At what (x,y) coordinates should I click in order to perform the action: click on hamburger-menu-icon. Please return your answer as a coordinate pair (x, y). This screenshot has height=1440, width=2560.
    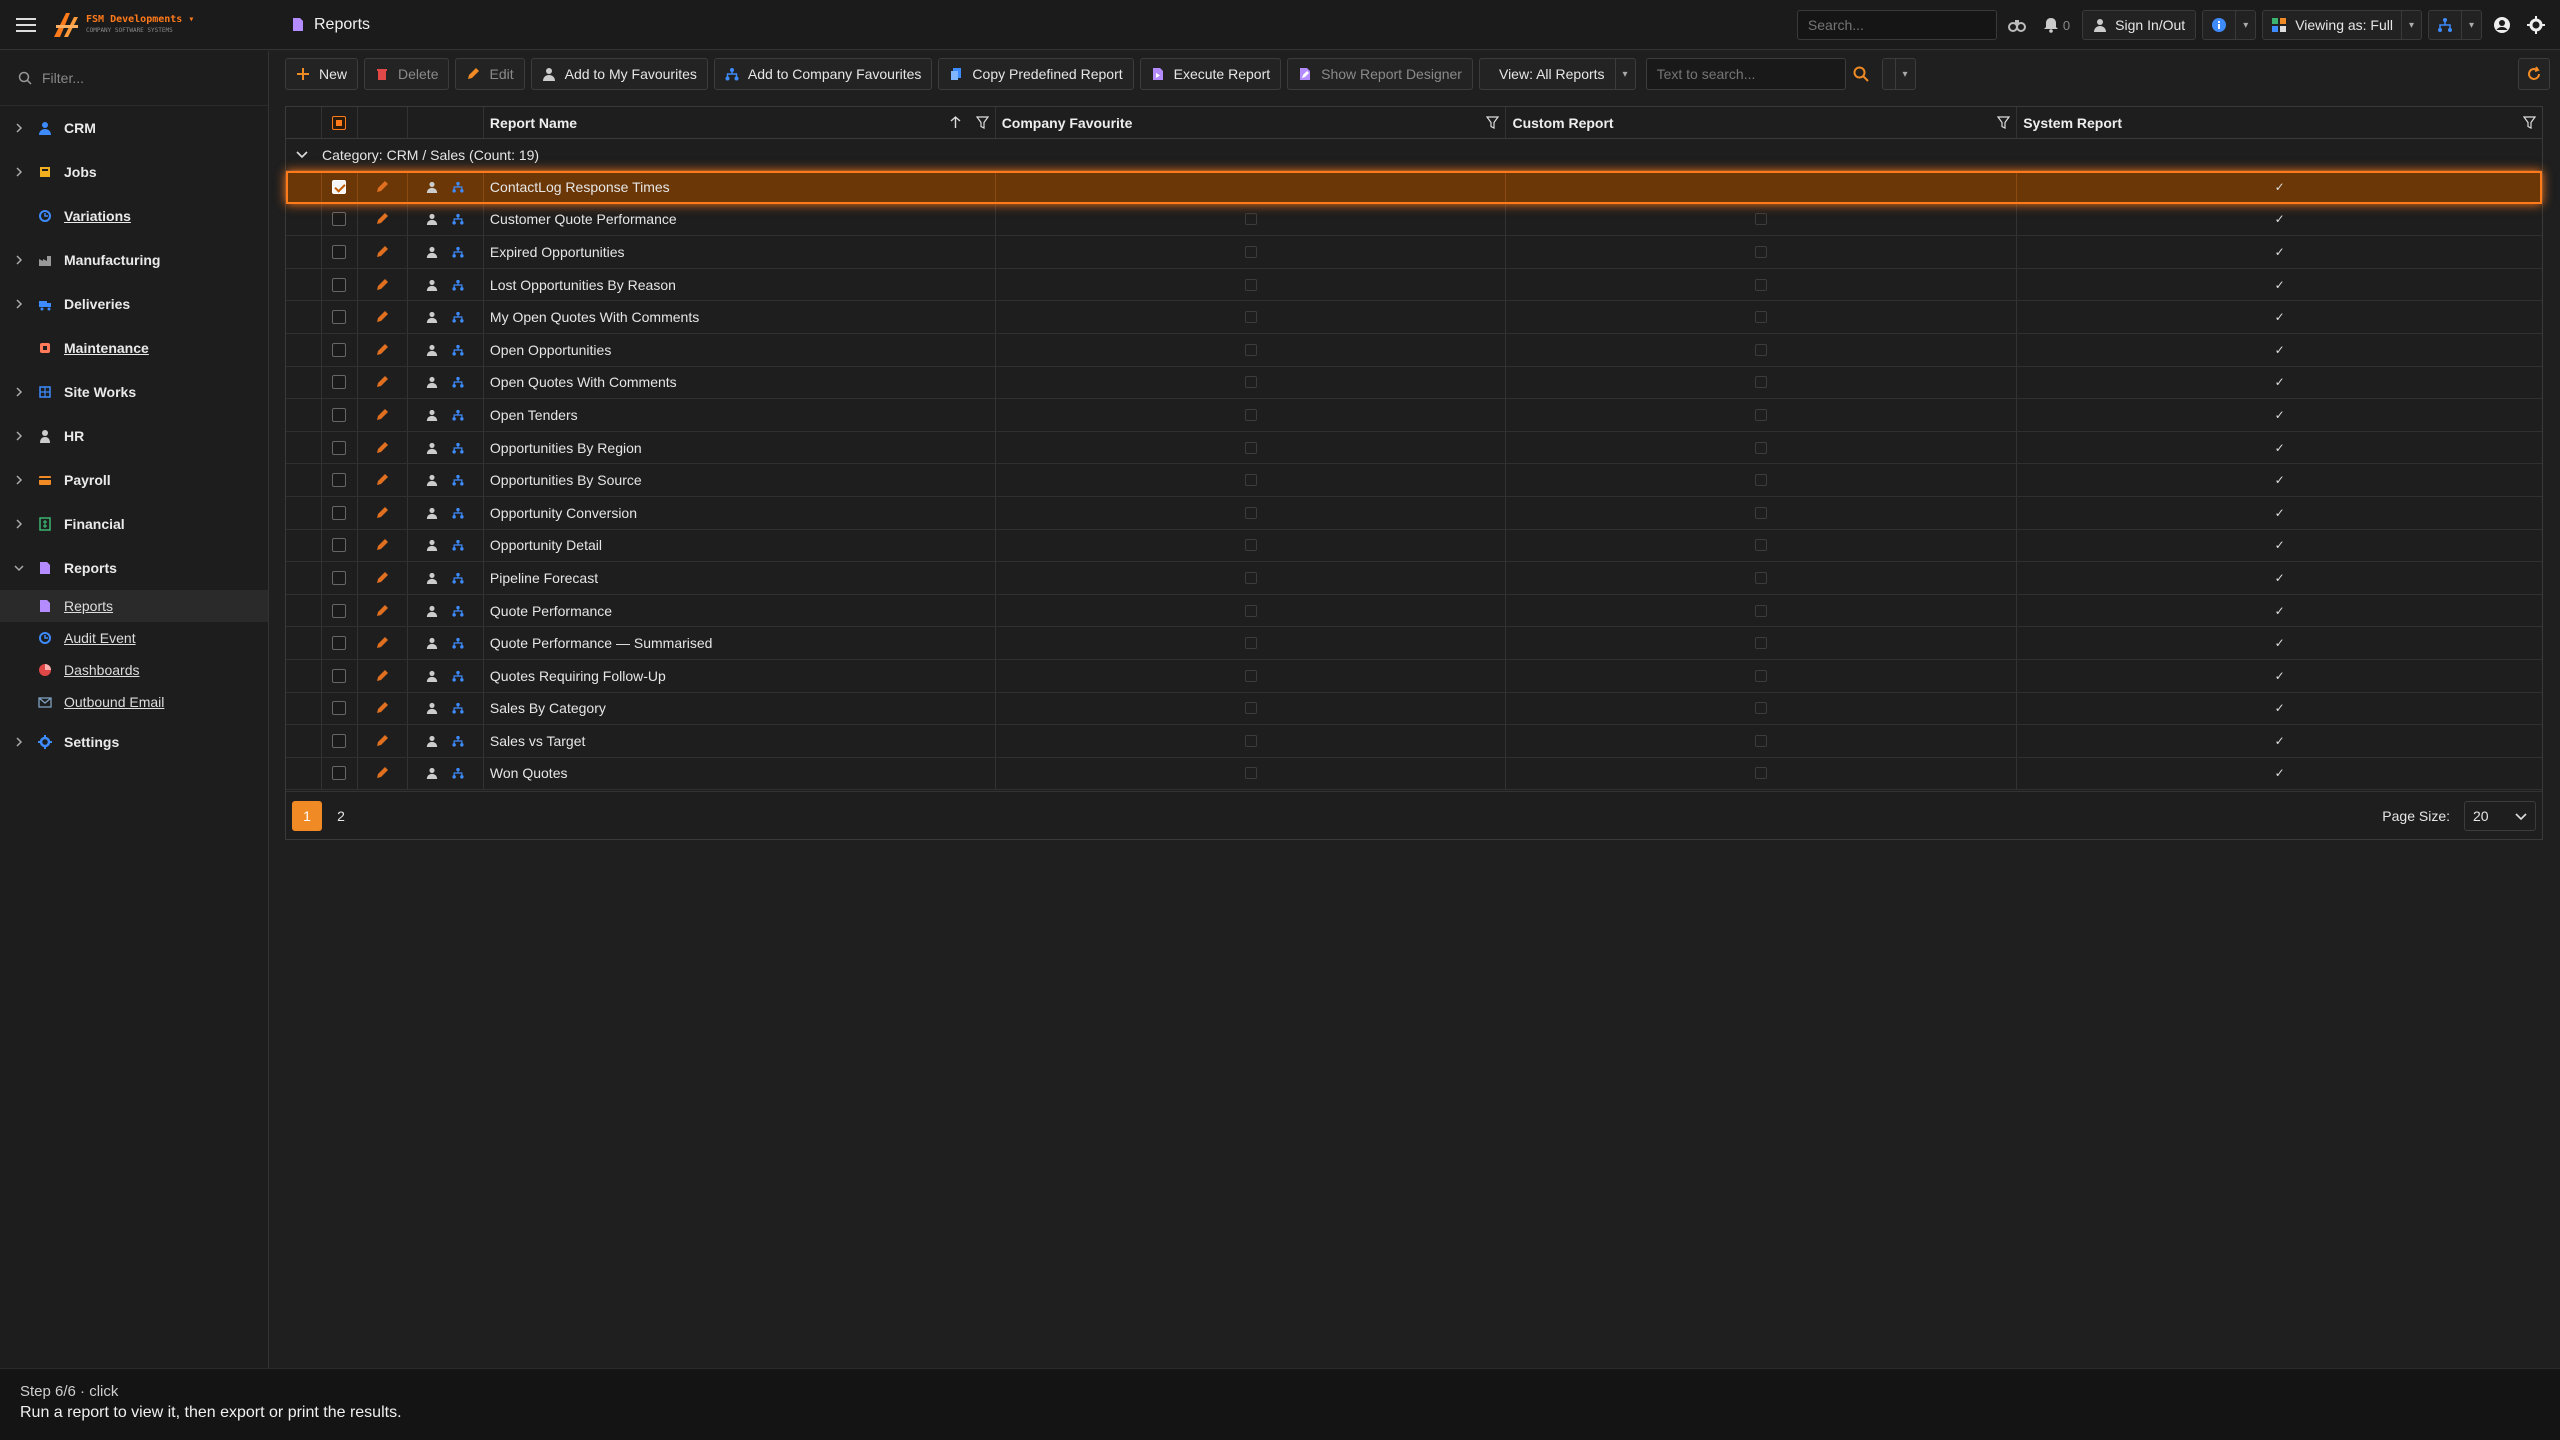
    Looking at the image, I should click on (26, 25).